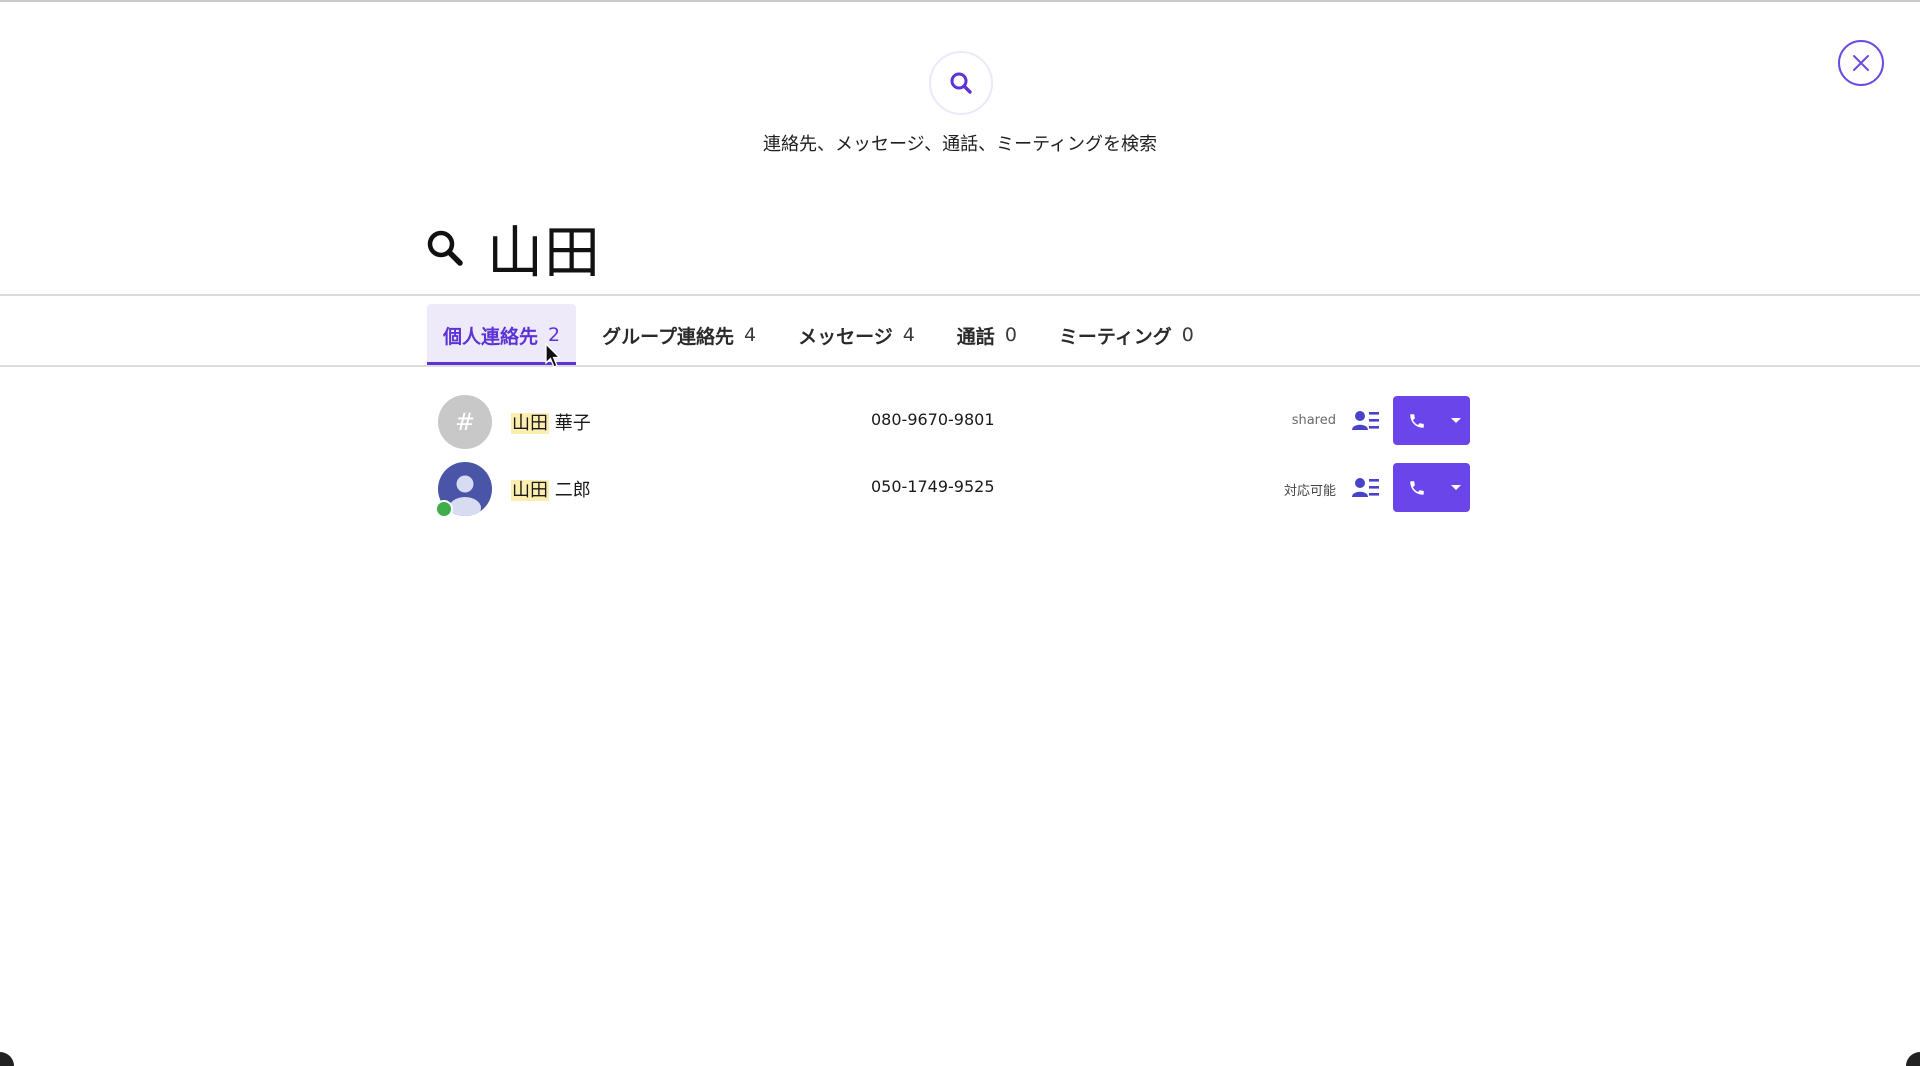 This screenshot has width=1920, height=1066. What do you see at coordinates (960, 144) in the screenshot?
I see `search-subtitle: 連絡先、メッセージ、通話、ミーティングを検索` at bounding box center [960, 144].